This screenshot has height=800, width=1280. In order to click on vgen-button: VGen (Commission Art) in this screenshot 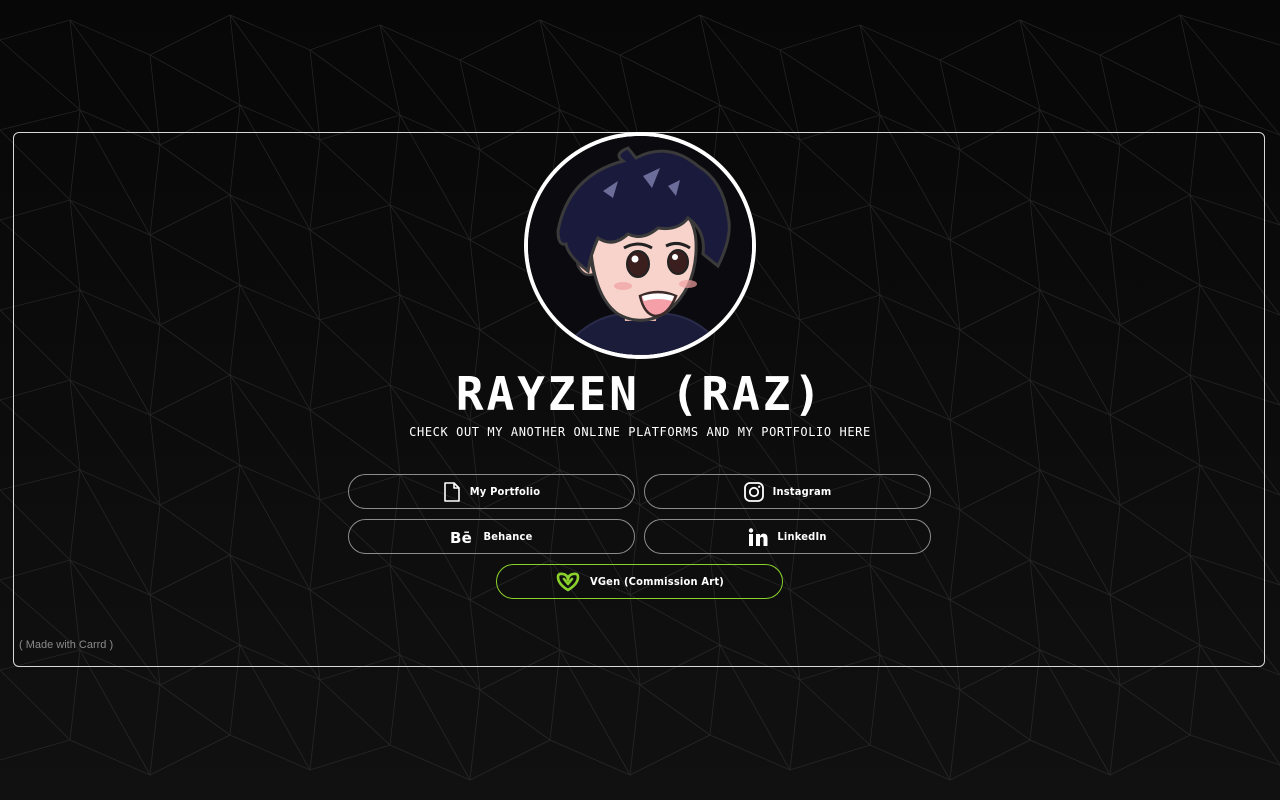, I will do `click(639, 581)`.